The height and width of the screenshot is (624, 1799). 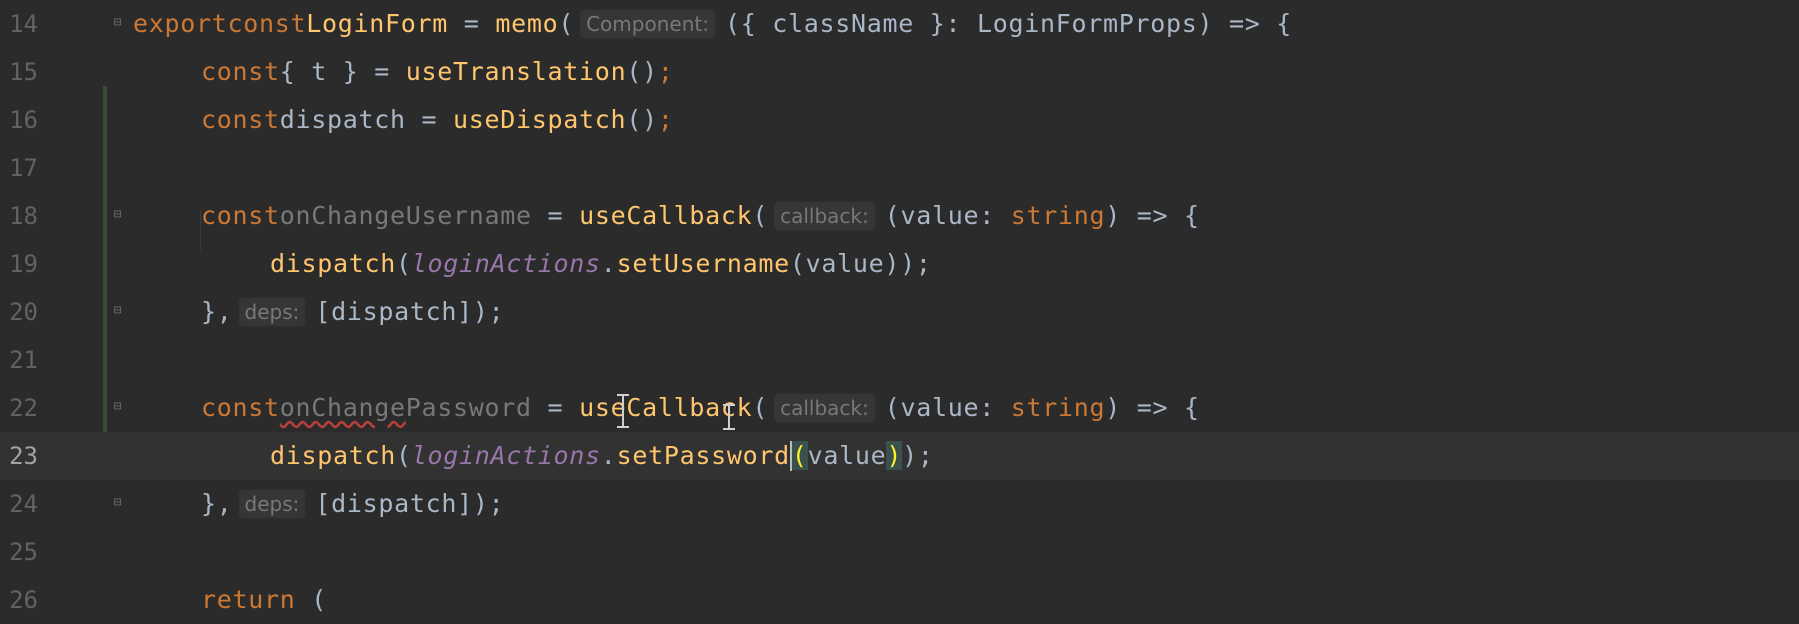 What do you see at coordinates (23, 551) in the screenshot?
I see `line-number: 25` at bounding box center [23, 551].